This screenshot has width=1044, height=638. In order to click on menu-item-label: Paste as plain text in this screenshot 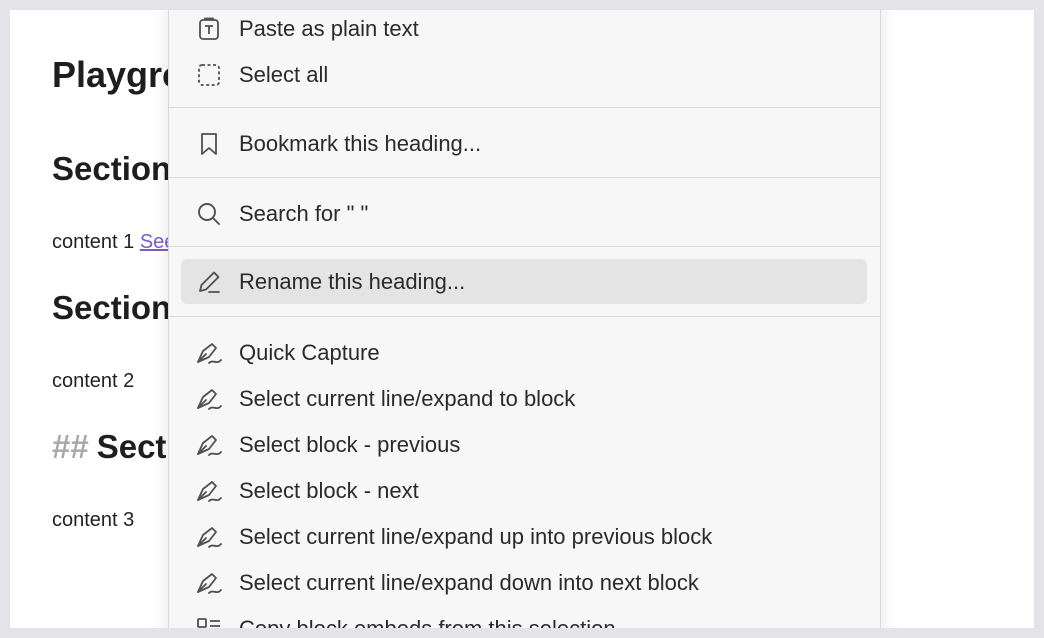, I will do `click(329, 28)`.